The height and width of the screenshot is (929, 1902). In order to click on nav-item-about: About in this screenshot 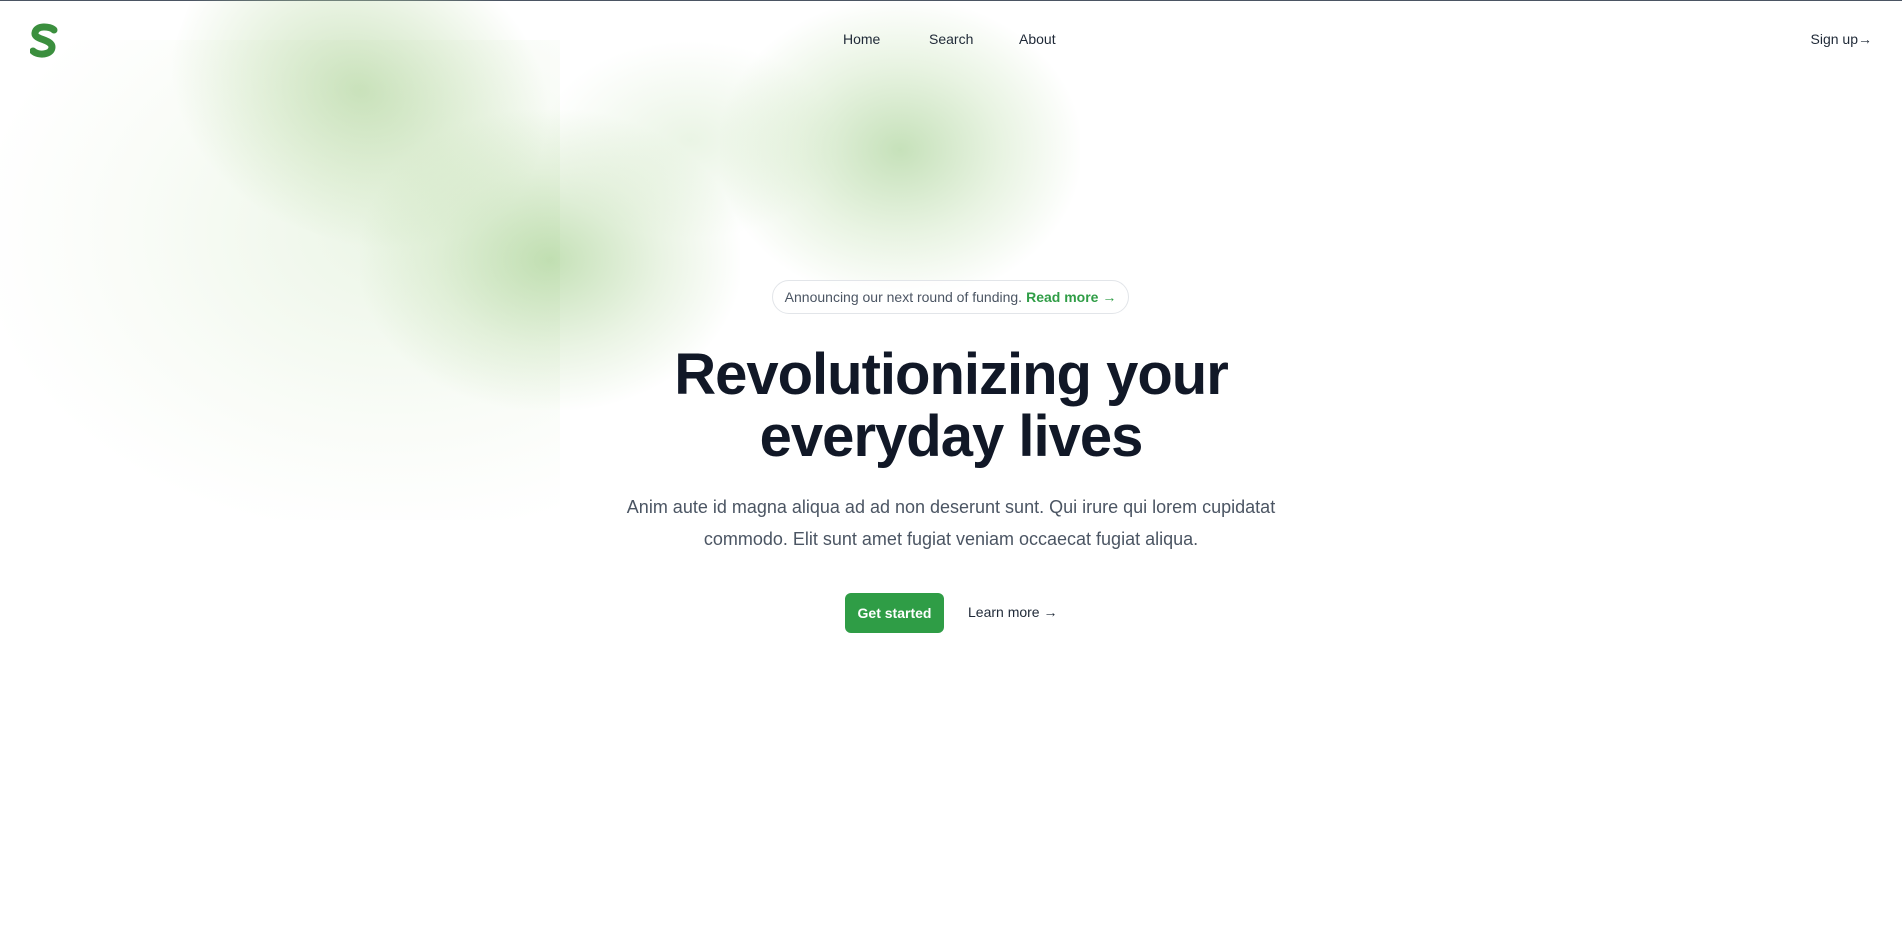, I will do `click(1037, 39)`.